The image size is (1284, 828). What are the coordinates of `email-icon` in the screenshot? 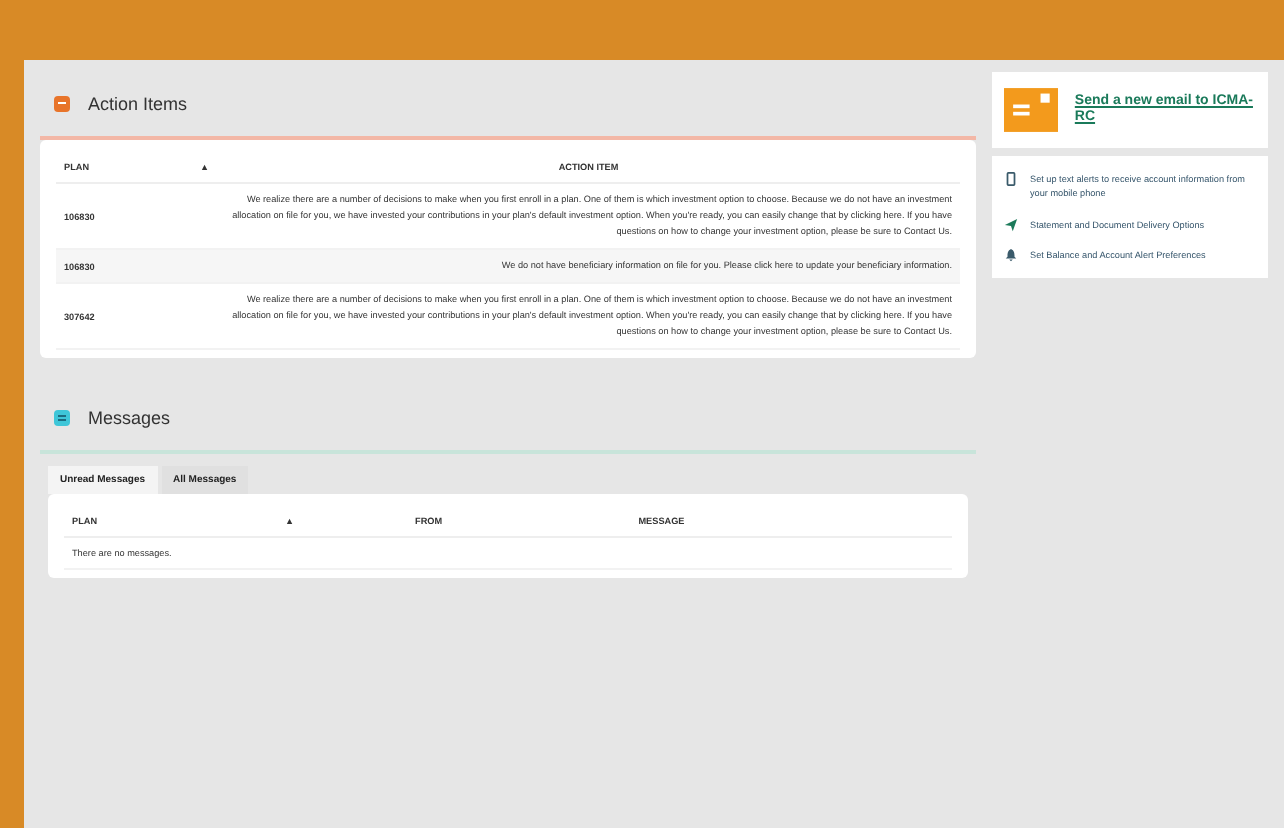 It's located at (1031, 110).